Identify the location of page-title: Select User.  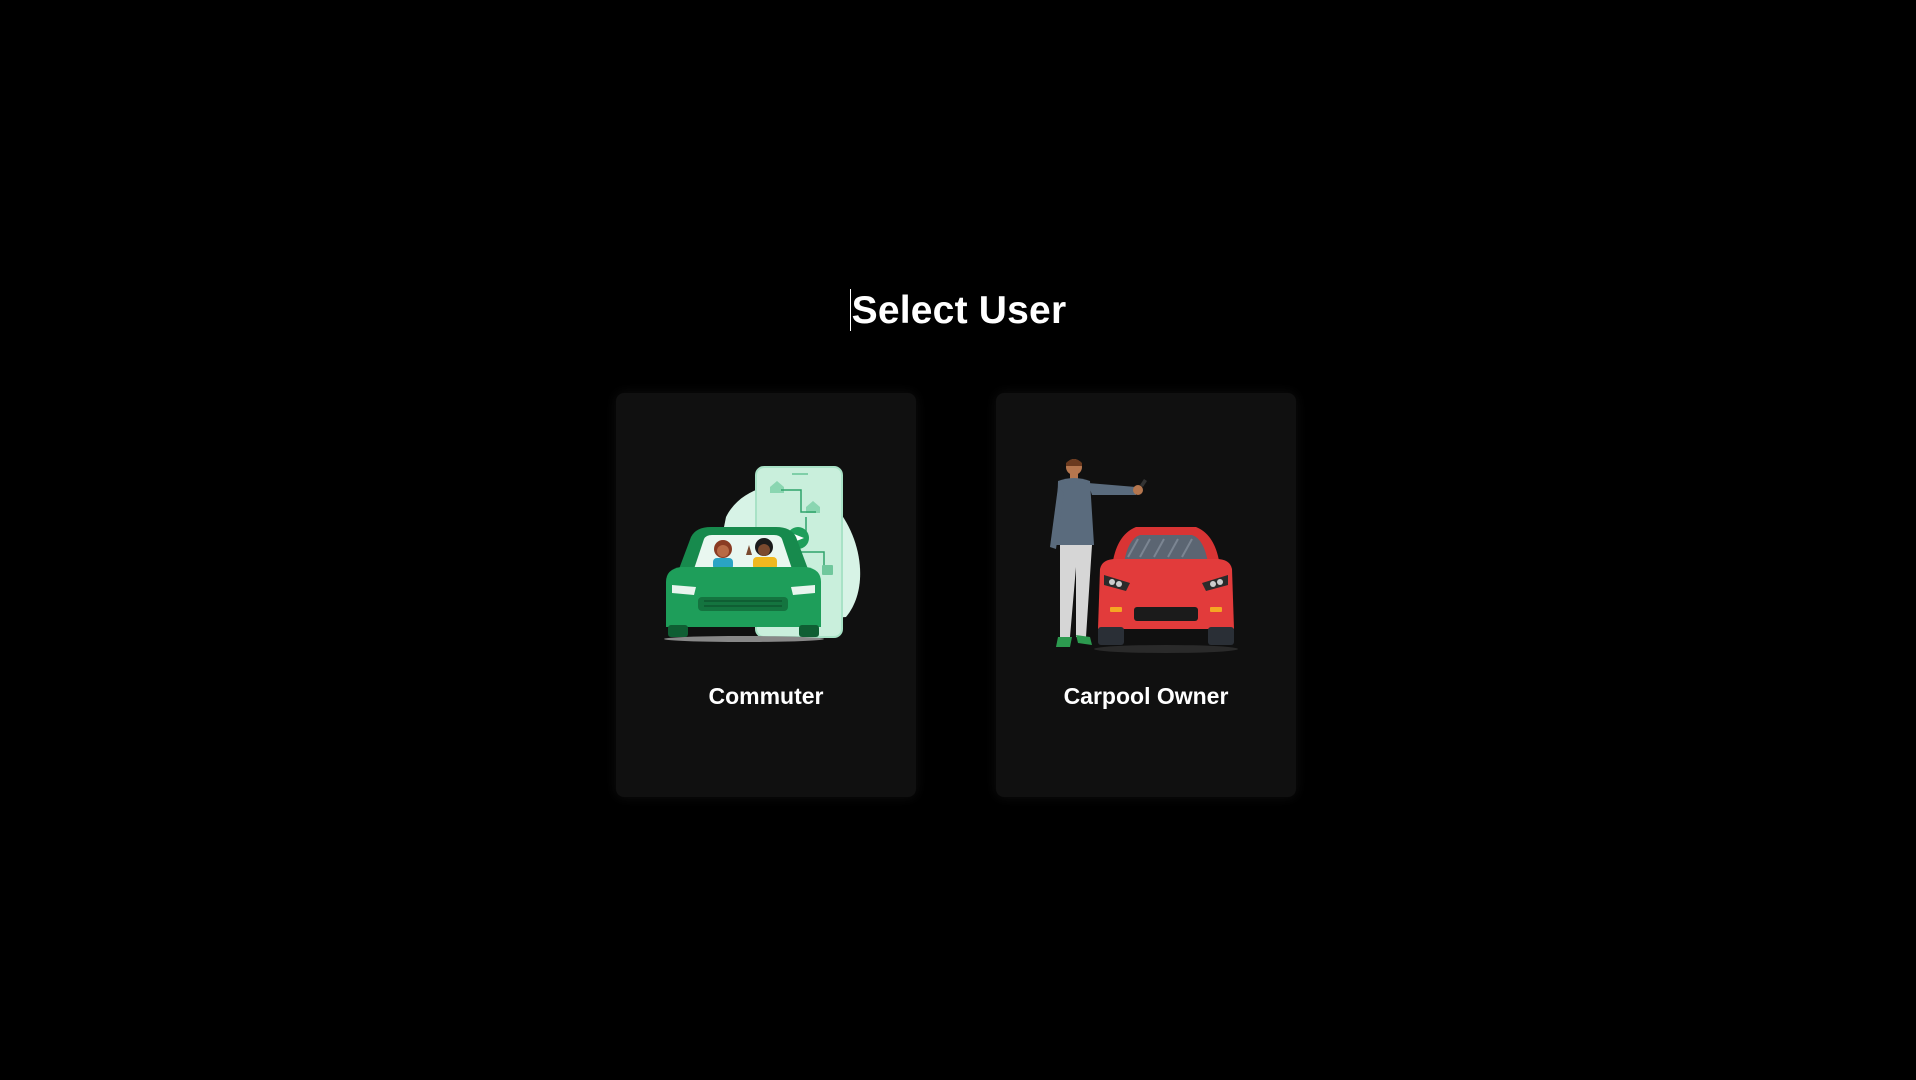
(959, 310).